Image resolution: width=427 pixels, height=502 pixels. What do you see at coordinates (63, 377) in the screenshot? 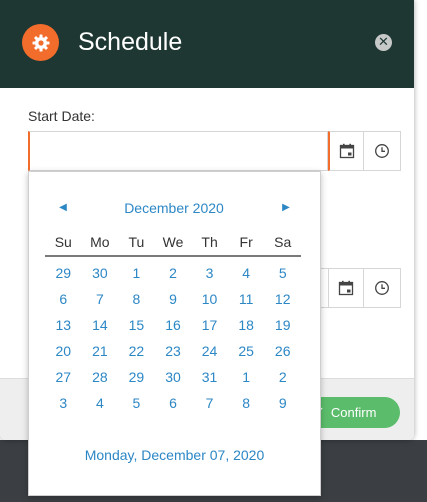
I see `calendar-day: 27` at bounding box center [63, 377].